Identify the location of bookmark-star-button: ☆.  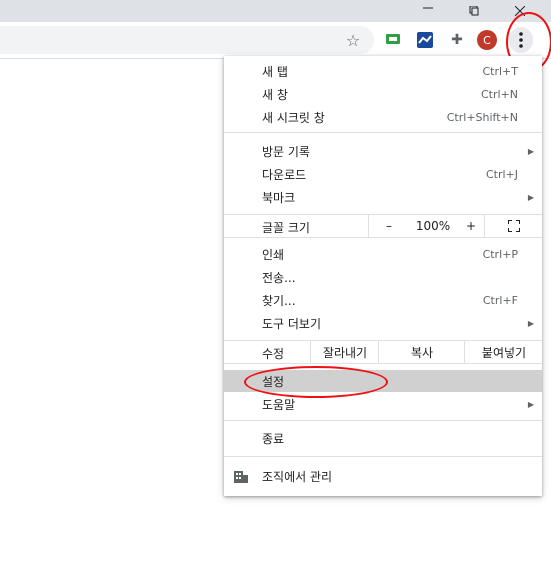
(353, 40).